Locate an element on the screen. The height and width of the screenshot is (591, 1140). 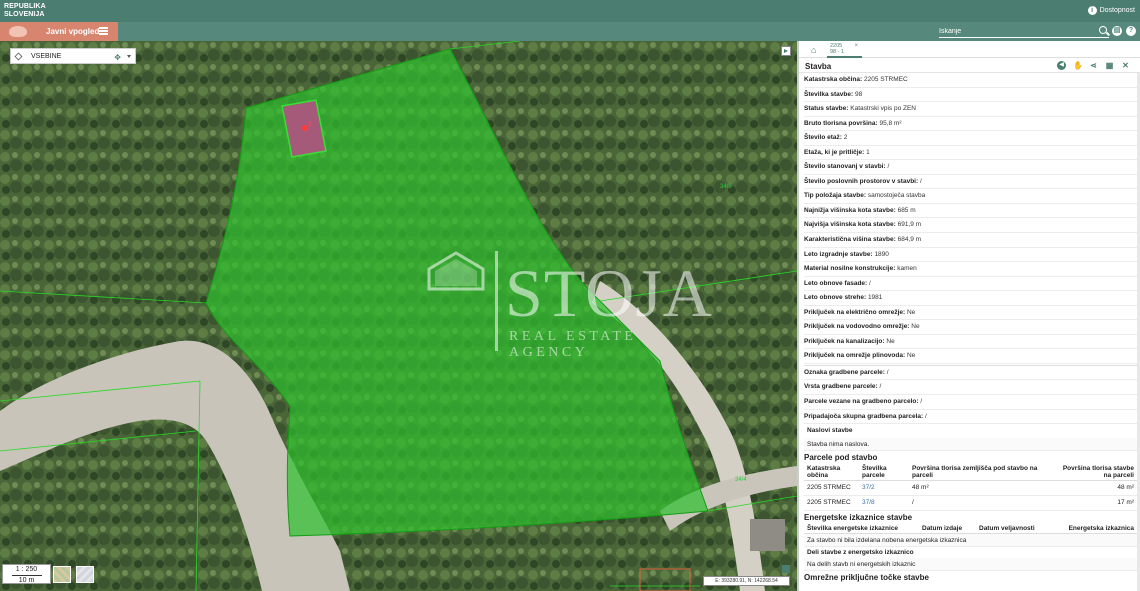
attribute-row: Katastrska občina: 2205 STRMEC is located at coordinates (970, 80).